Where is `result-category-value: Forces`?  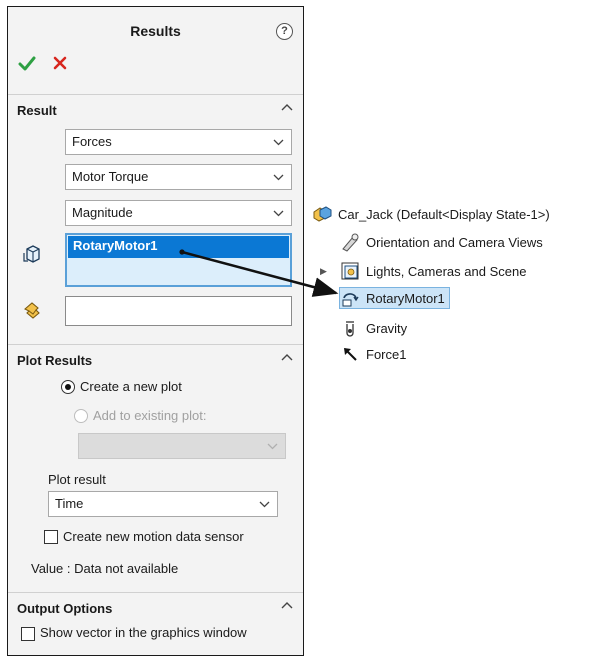 result-category-value: Forces is located at coordinates (92, 141).